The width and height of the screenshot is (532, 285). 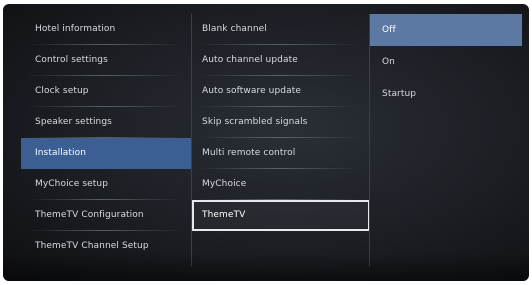 I want to click on menu-item-speaker-settings: Speaker settings, so click(x=106, y=122).